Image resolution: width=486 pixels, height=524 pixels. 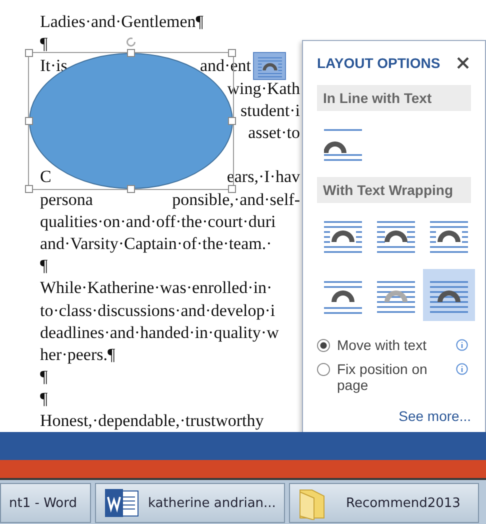 What do you see at coordinates (403, 503) in the screenshot?
I see `taskbar-label: Recommend2013` at bounding box center [403, 503].